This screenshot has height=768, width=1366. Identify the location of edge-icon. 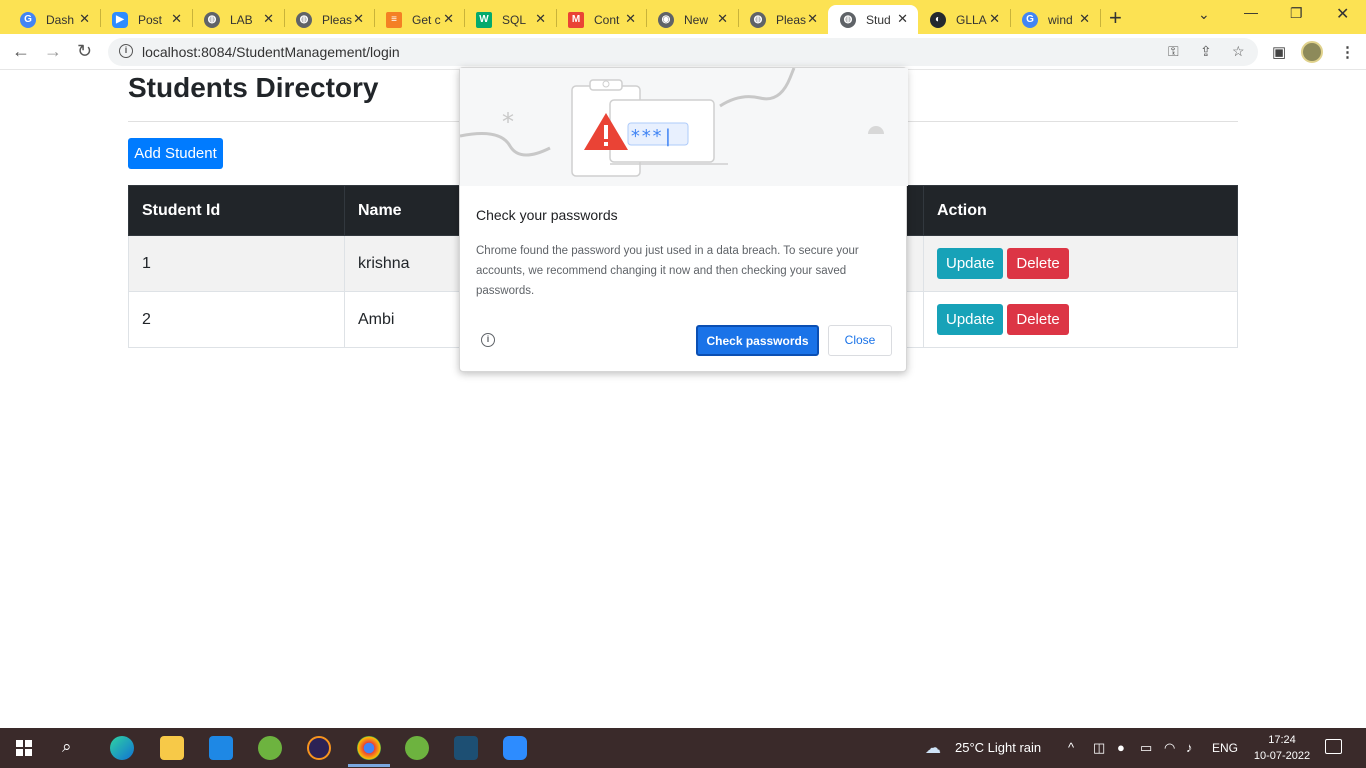
(122, 748).